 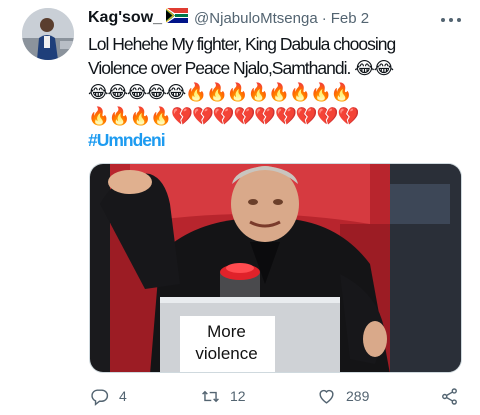 What do you see at coordinates (210, 396) in the screenshot?
I see `retweet-icon` at bounding box center [210, 396].